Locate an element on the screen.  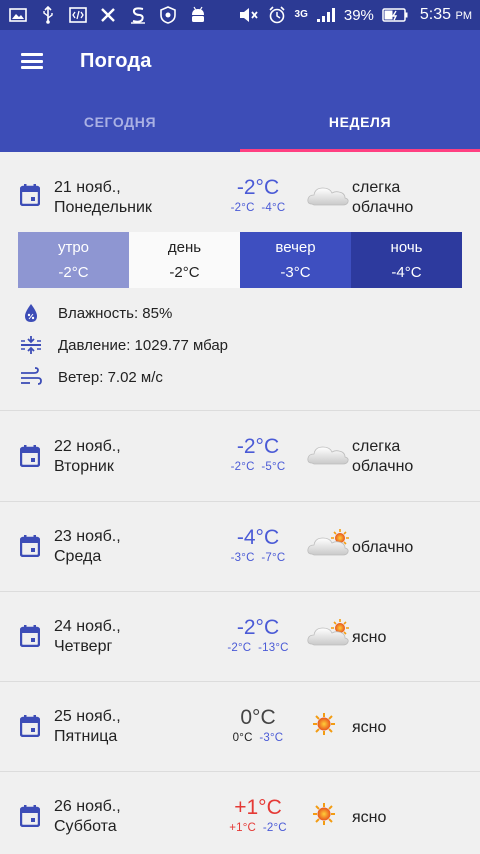
menu-button is located at coordinates (32, 61).